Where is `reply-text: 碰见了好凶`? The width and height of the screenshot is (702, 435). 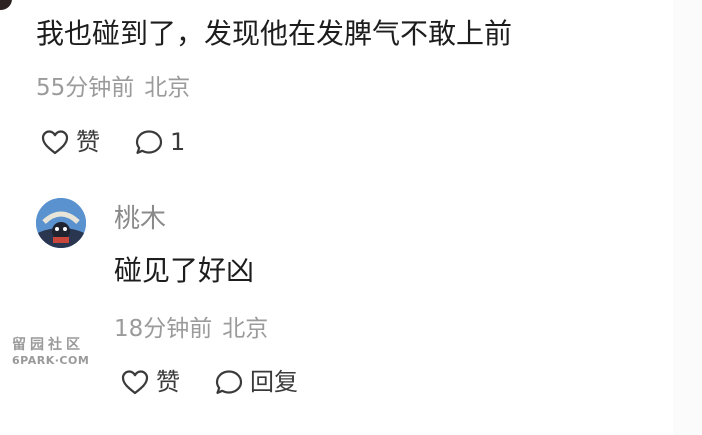 reply-text: 碰见了好凶 is located at coordinates (184, 270).